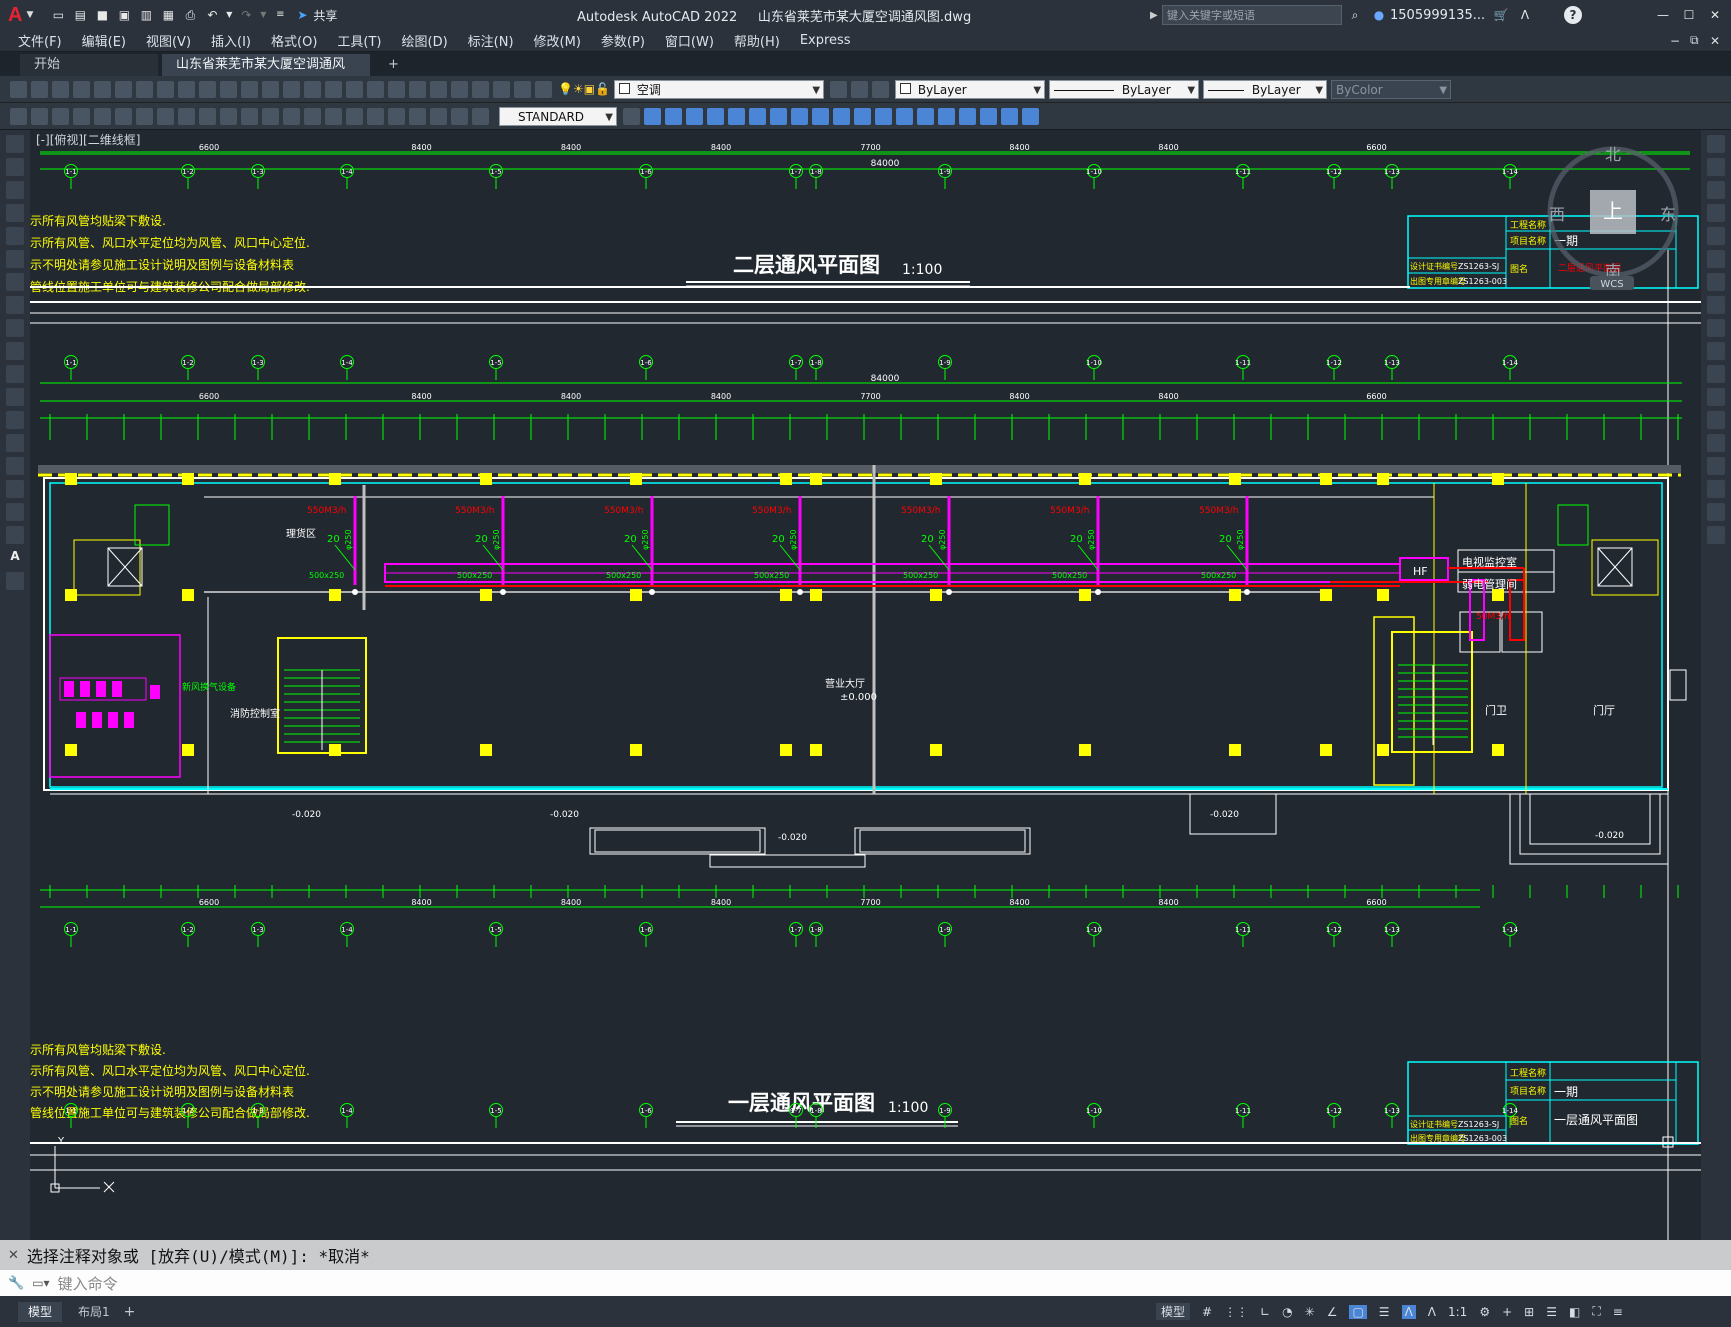  Describe the element at coordinates (839, 89) in the screenshot. I see `tb-make-current-icon` at that location.